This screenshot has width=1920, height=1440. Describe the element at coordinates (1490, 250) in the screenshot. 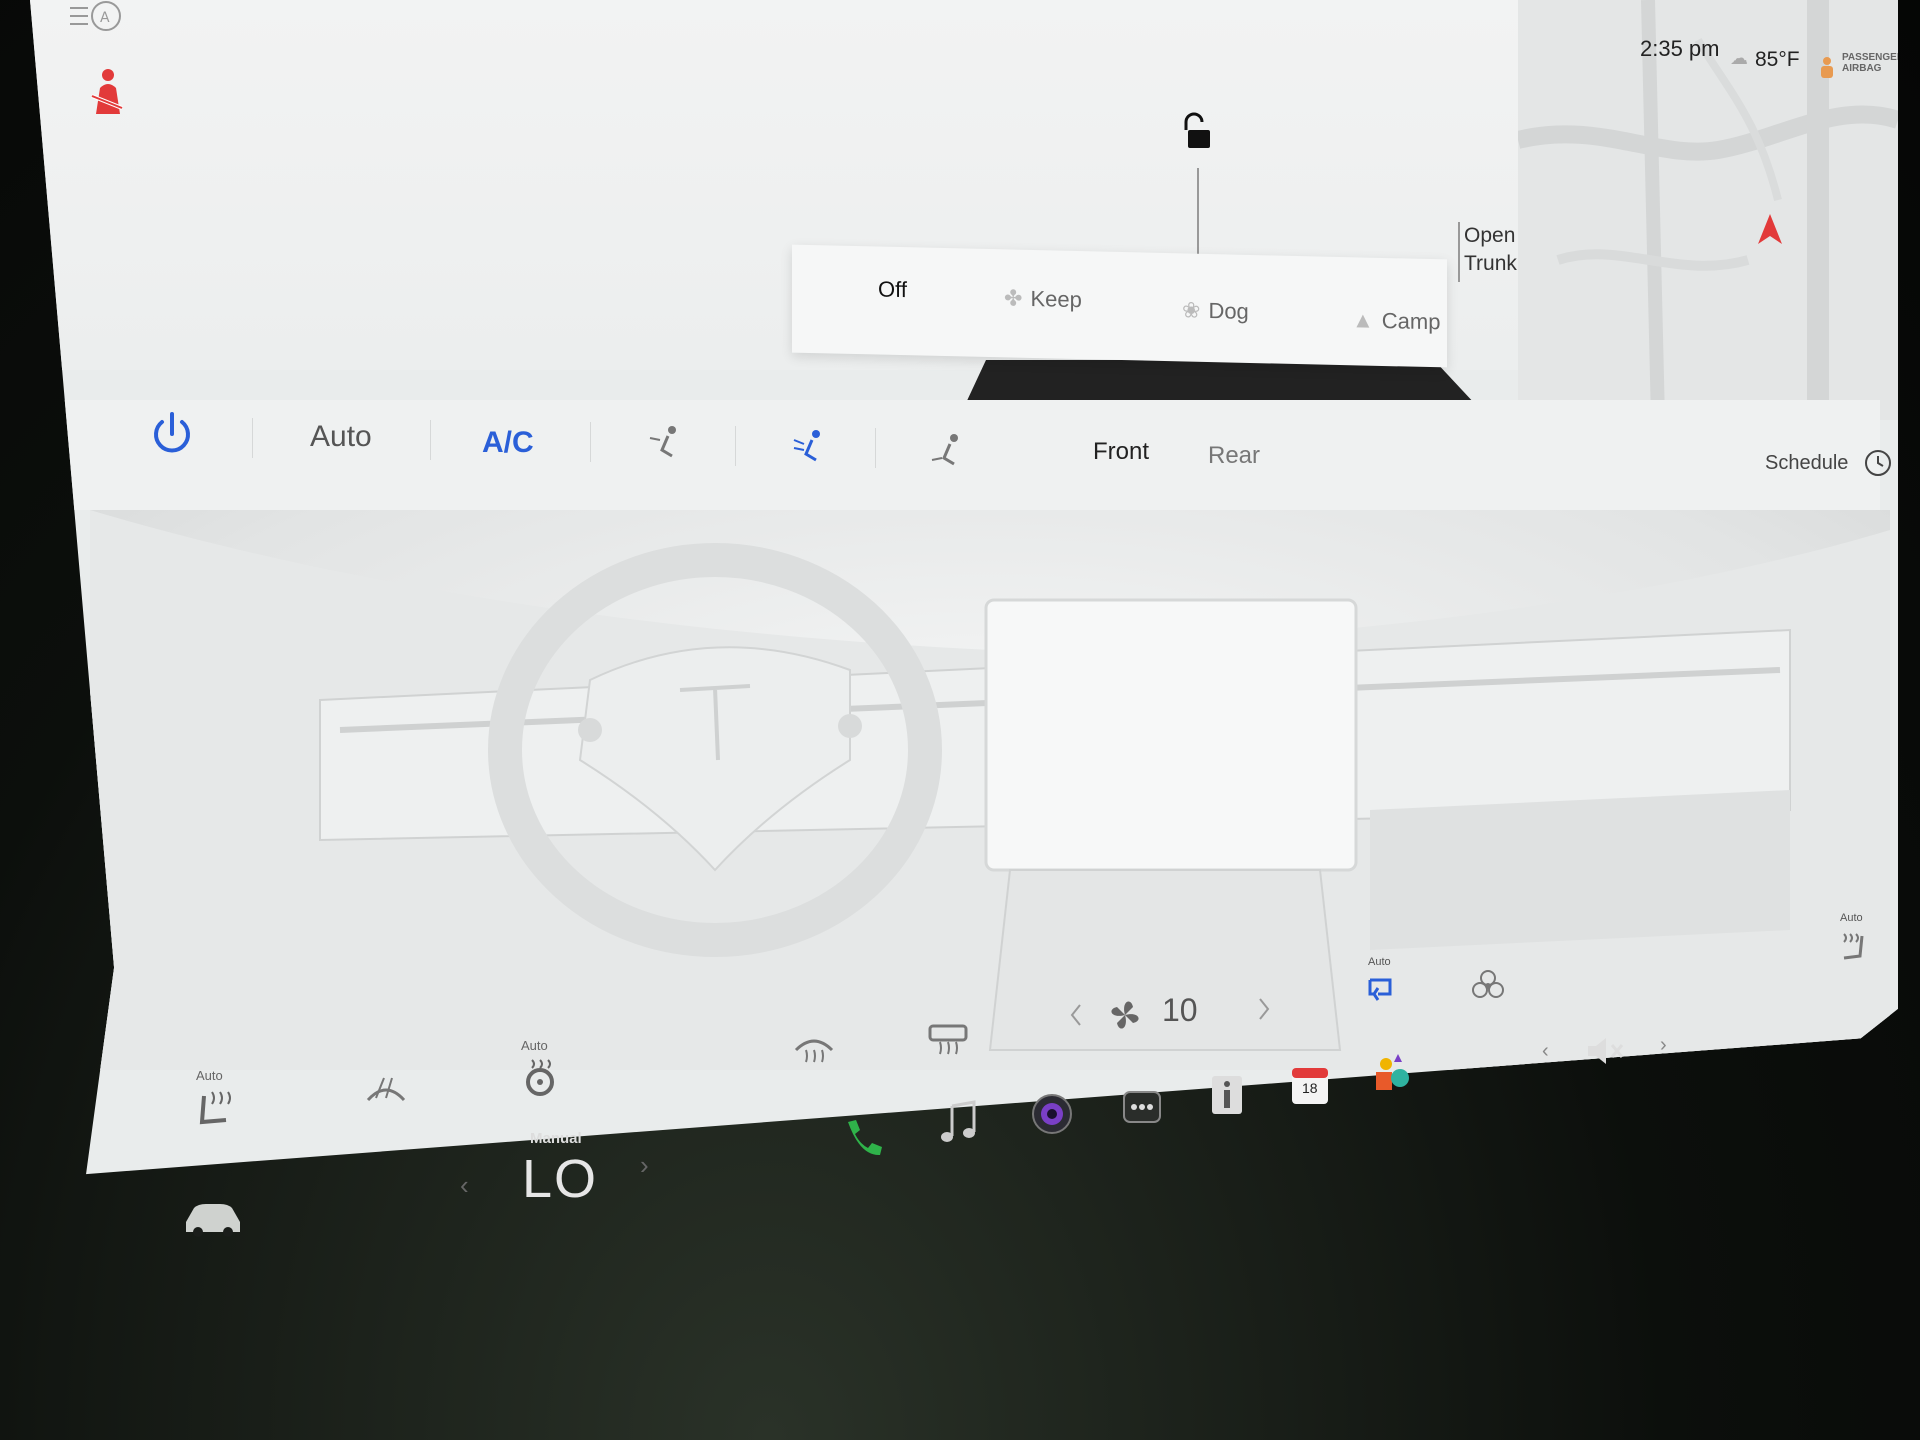

I see `open-trunk-button: Open Trunk` at that location.